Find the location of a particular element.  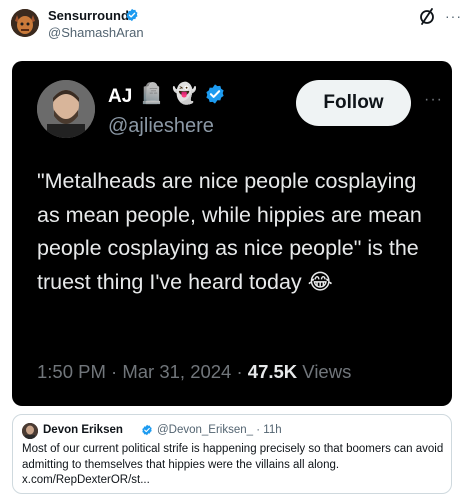

verified-badge-icon is located at coordinates (132, 15).